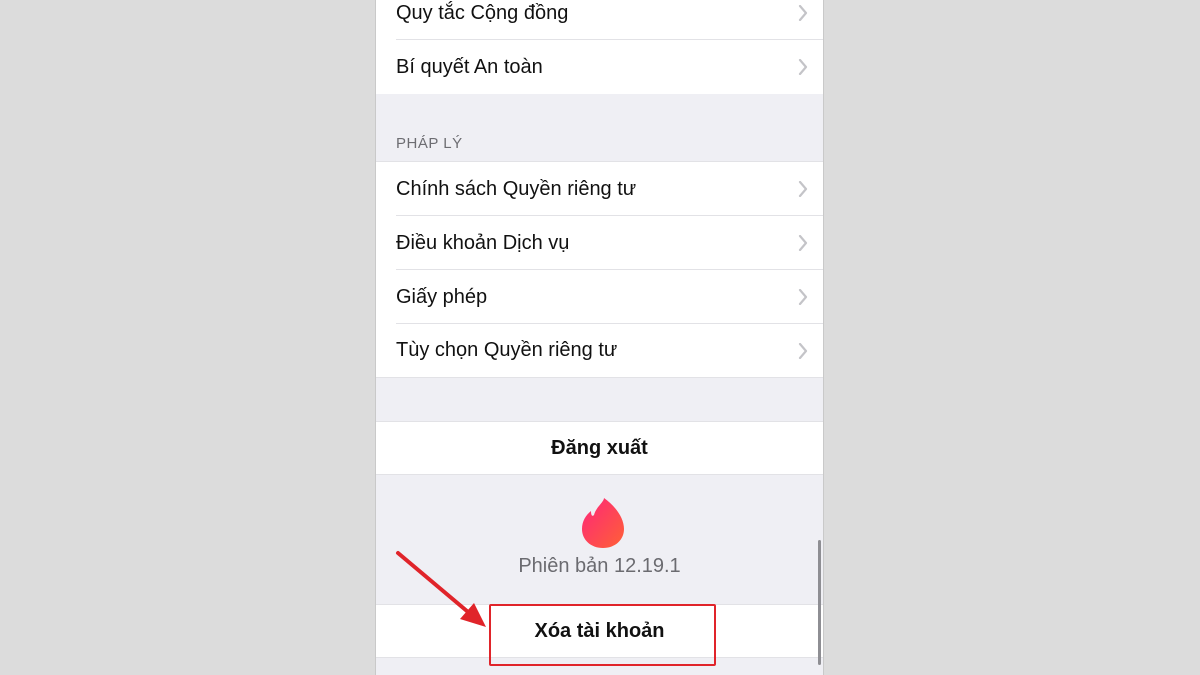 Image resolution: width=1200 pixels, height=675 pixels. Describe the element at coordinates (603, 523) in the screenshot. I see `flame-icon` at that location.